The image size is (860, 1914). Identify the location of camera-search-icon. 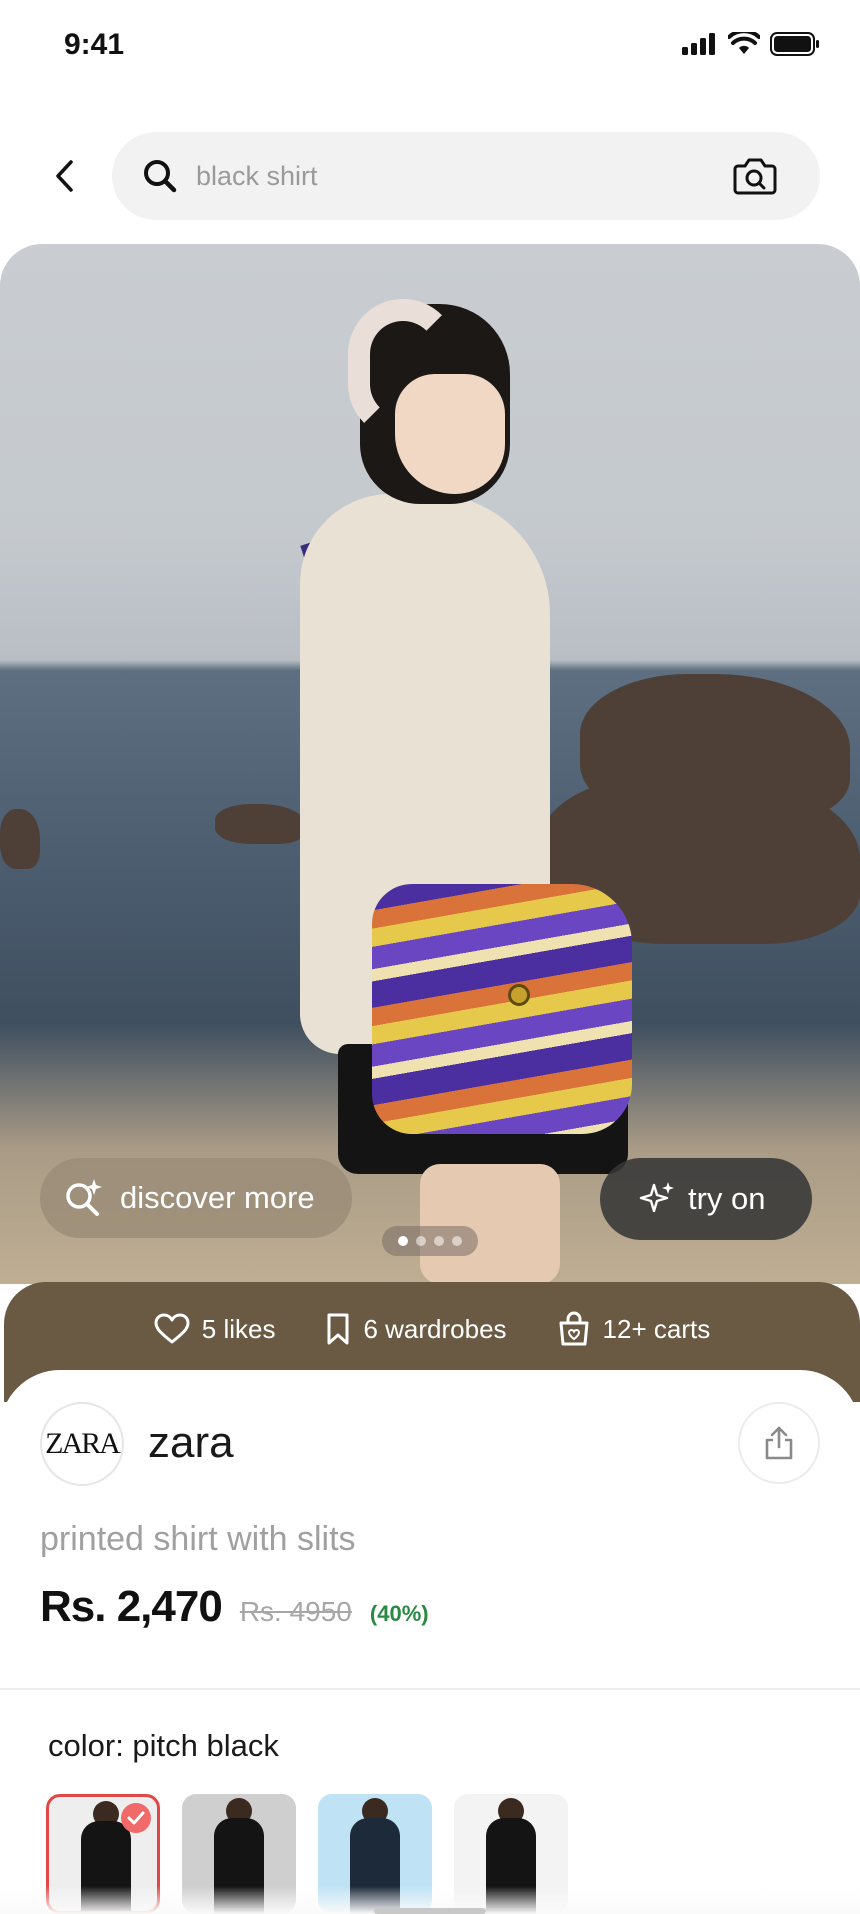
(755, 176).